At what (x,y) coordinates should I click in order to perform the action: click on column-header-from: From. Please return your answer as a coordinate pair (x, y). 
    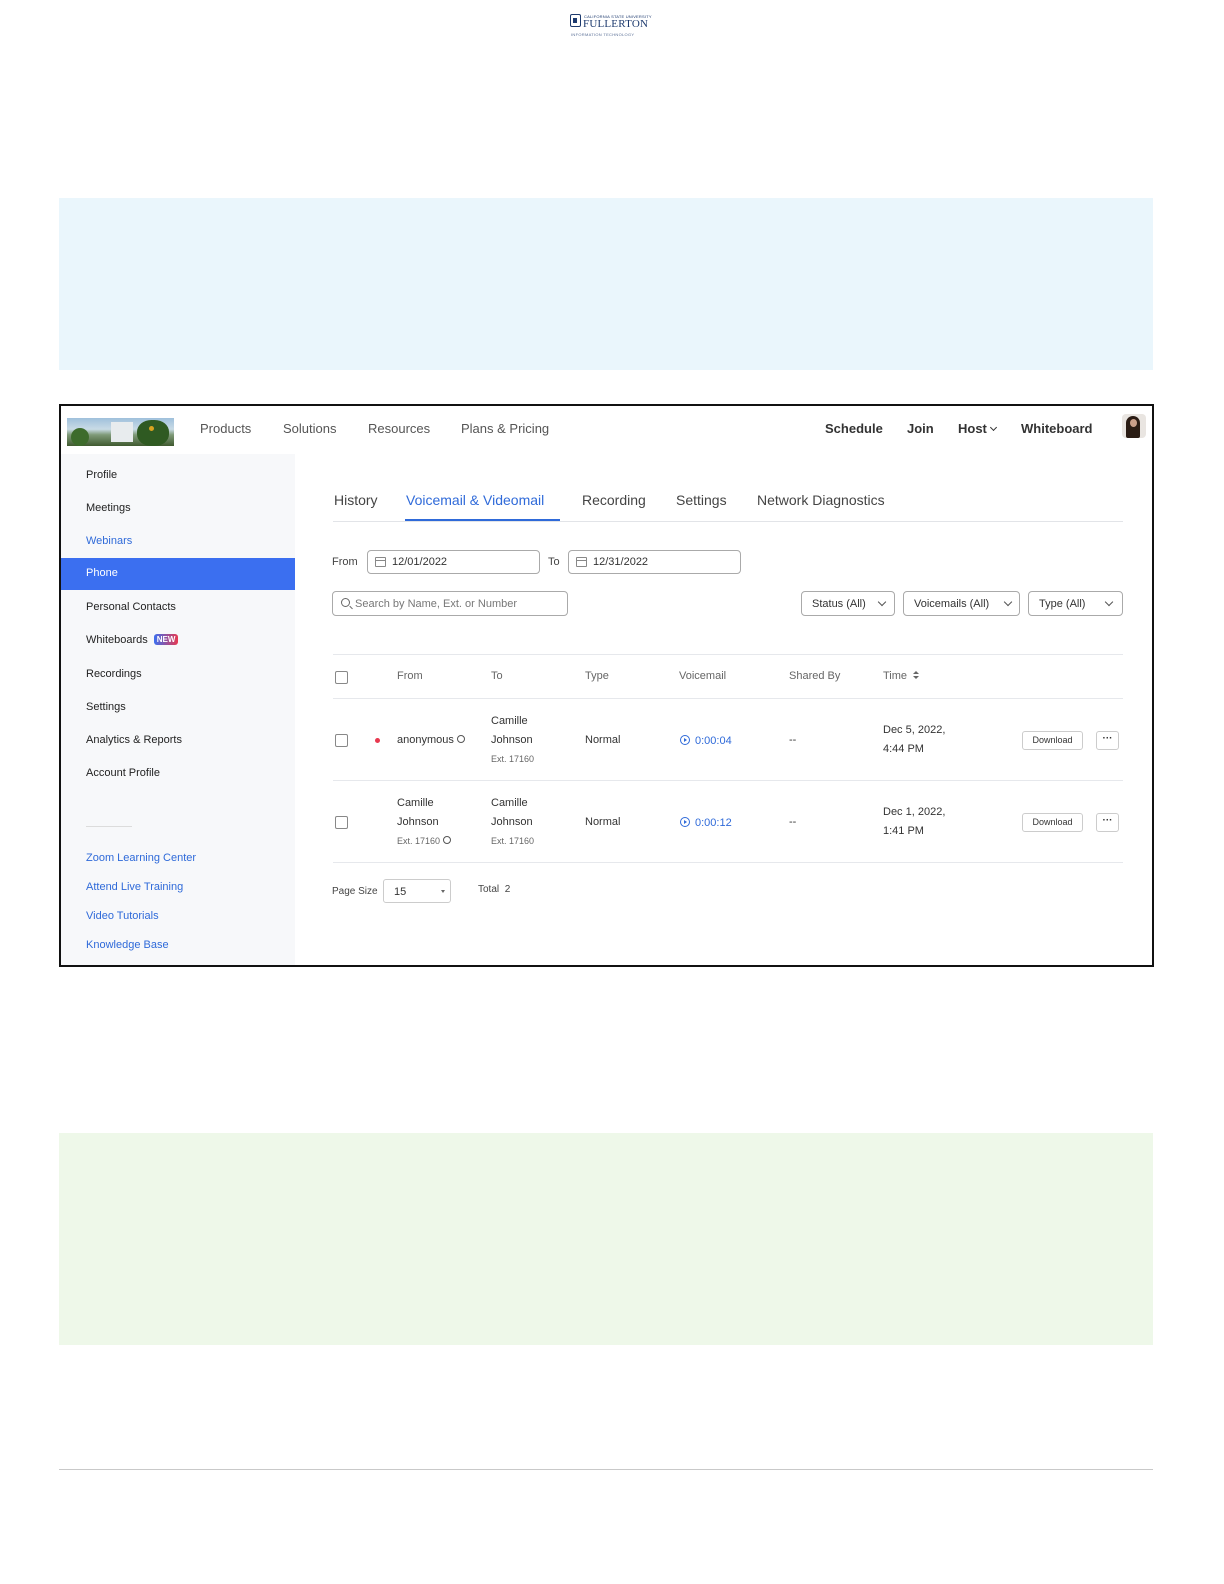
    Looking at the image, I should click on (410, 676).